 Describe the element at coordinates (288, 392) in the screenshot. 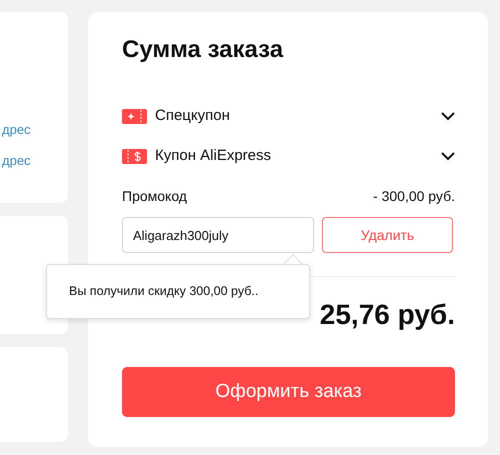

I see `checkout-button: Оформить заказ` at that location.